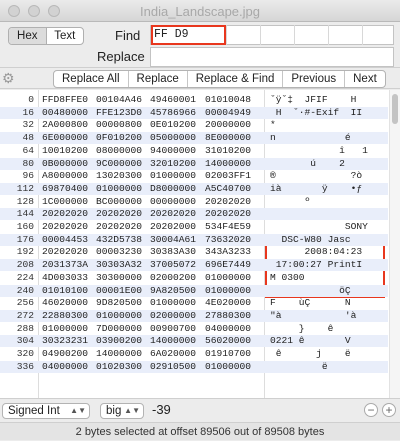 The width and height of the screenshot is (400, 441). I want to click on hex-cell: 6A020000, so click(173, 354).